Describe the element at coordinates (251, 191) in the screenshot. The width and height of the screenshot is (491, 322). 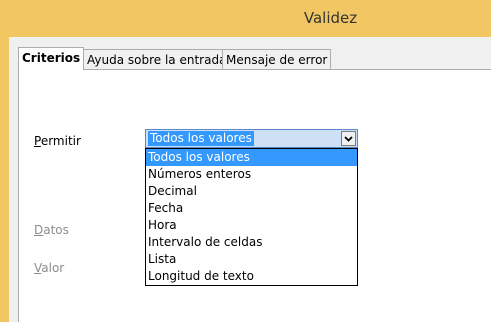
I see `option-decimal: Decimal` at that location.